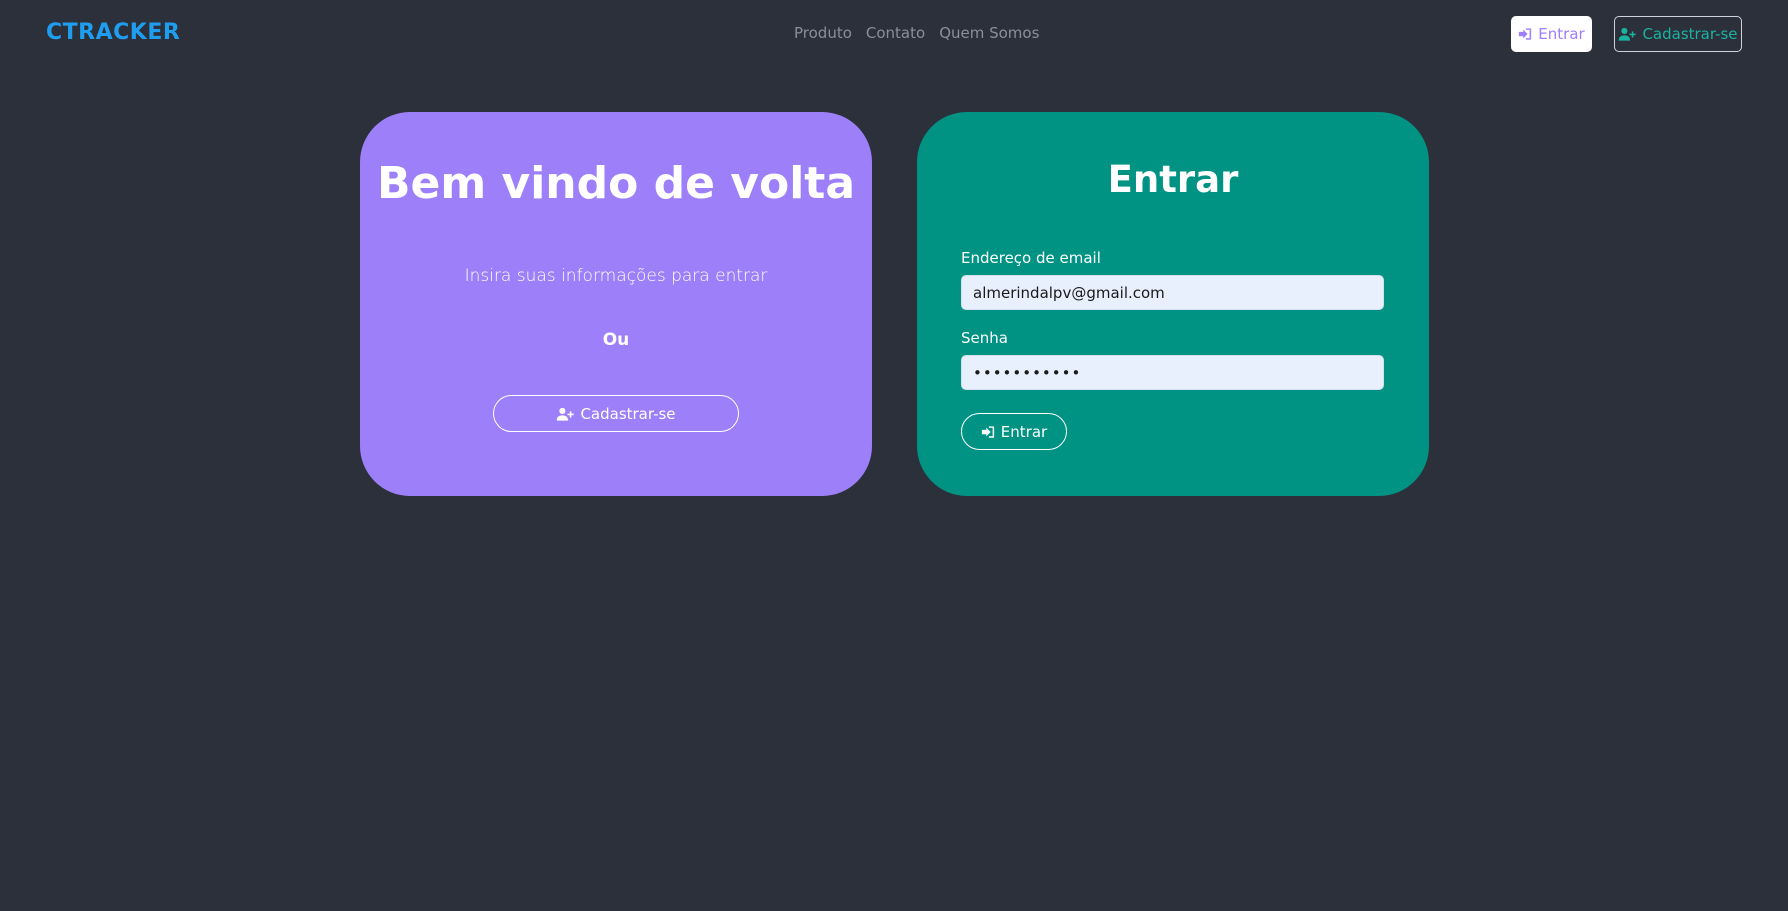 This screenshot has width=1788, height=911. Describe the element at coordinates (1172, 372) in the screenshot. I see `password-field: •••••••••••` at that location.